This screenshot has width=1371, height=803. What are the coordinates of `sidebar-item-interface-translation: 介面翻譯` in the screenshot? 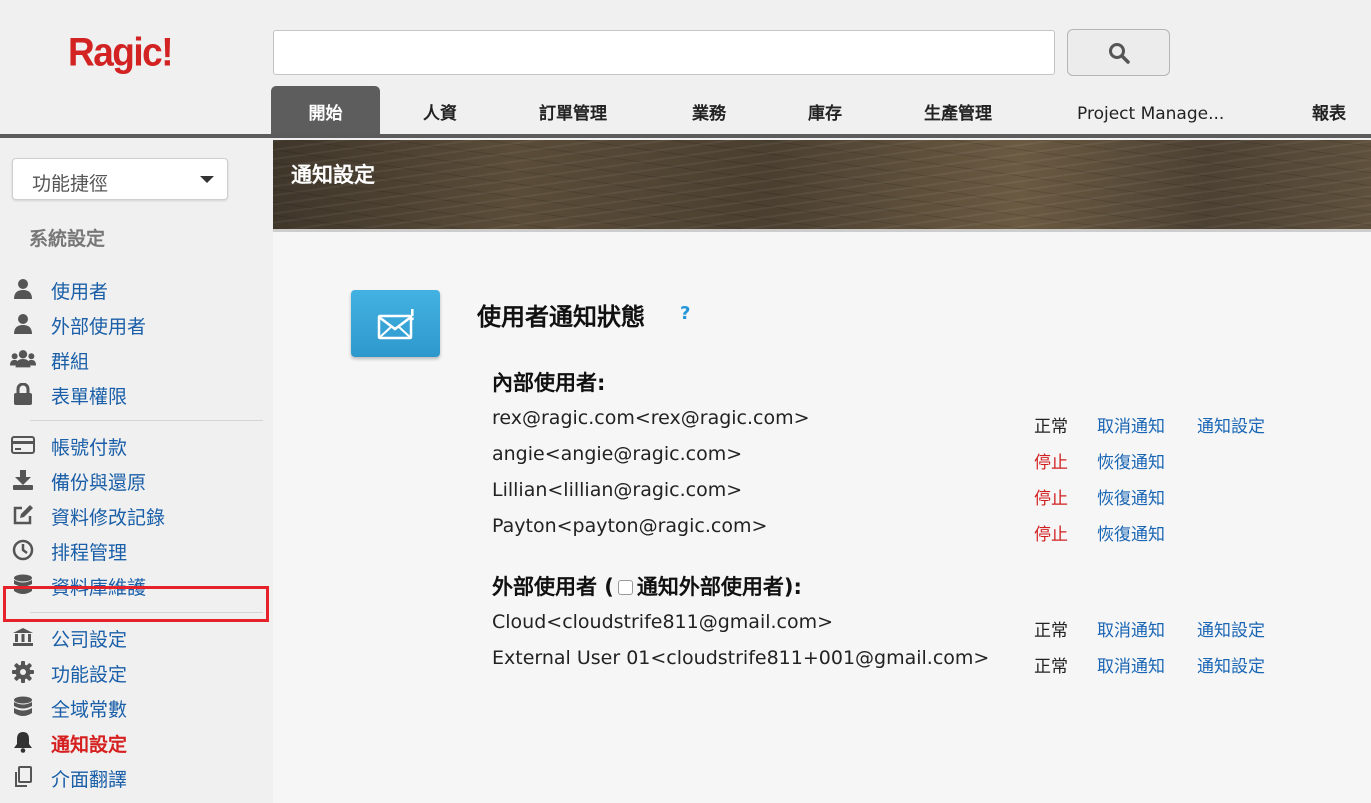 It's located at (136, 777).